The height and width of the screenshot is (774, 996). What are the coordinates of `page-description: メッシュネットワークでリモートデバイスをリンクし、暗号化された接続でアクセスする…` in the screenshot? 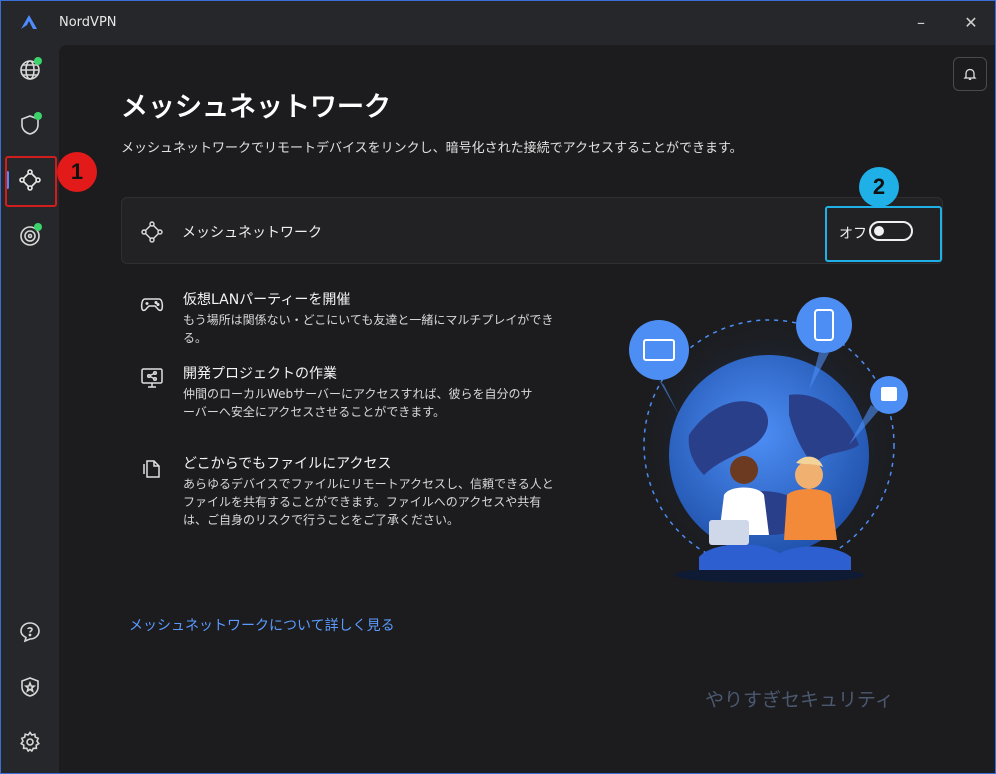 It's located at (432, 148).